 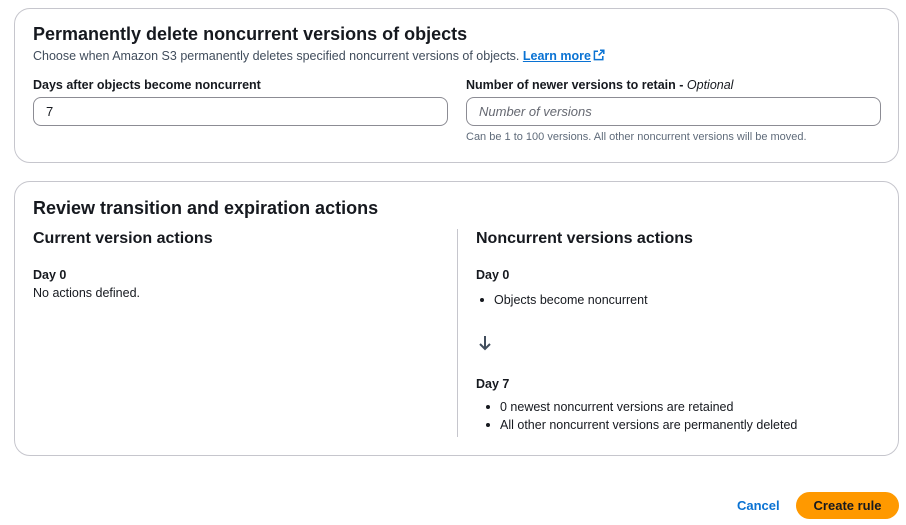 I want to click on current-actions-title: Current version actions, so click(x=123, y=238).